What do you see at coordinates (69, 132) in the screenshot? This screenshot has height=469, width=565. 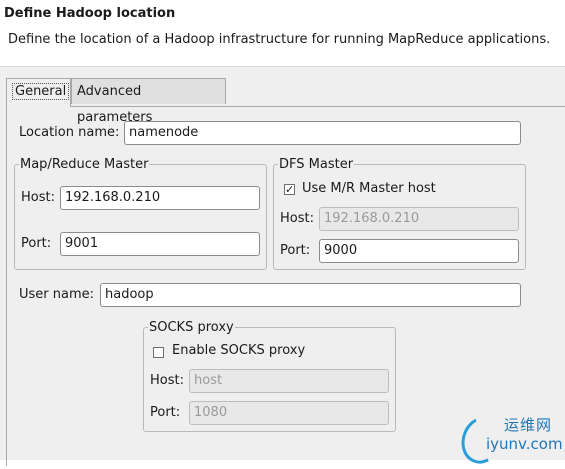 I see `location-name-label: Location name:` at bounding box center [69, 132].